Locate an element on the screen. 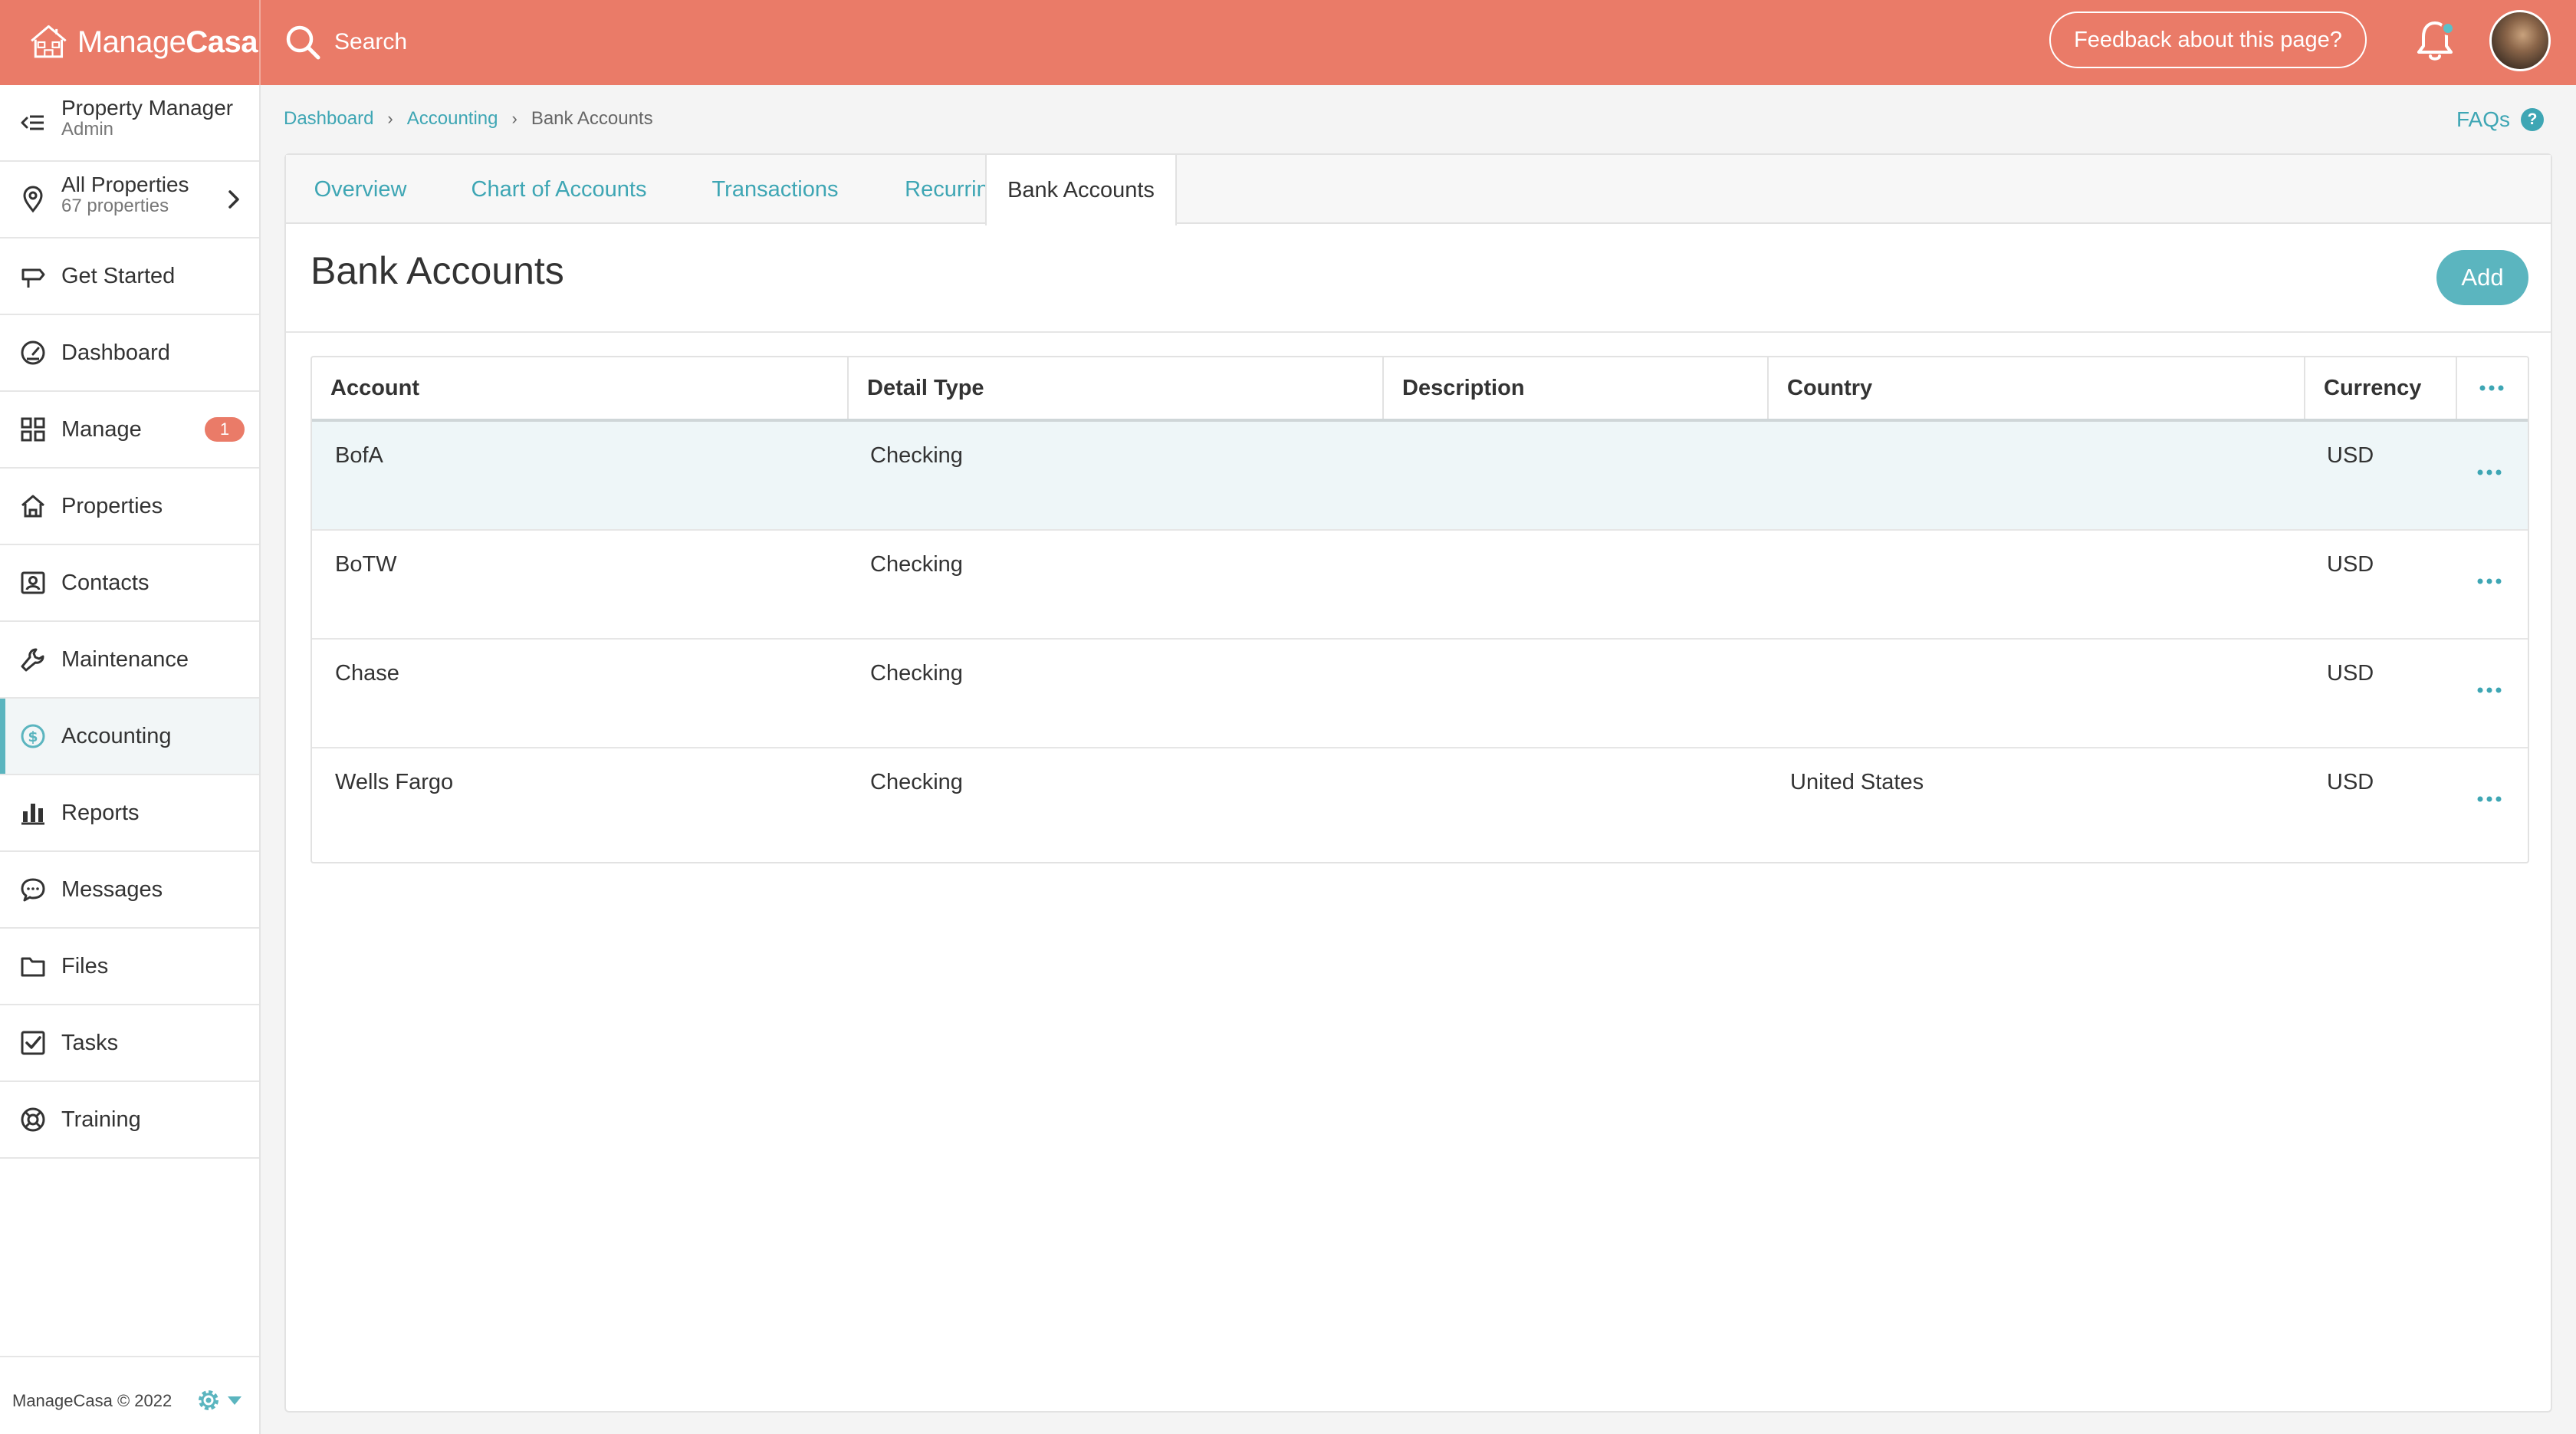  table-row: BofA Checking USD is located at coordinates (1420, 476).